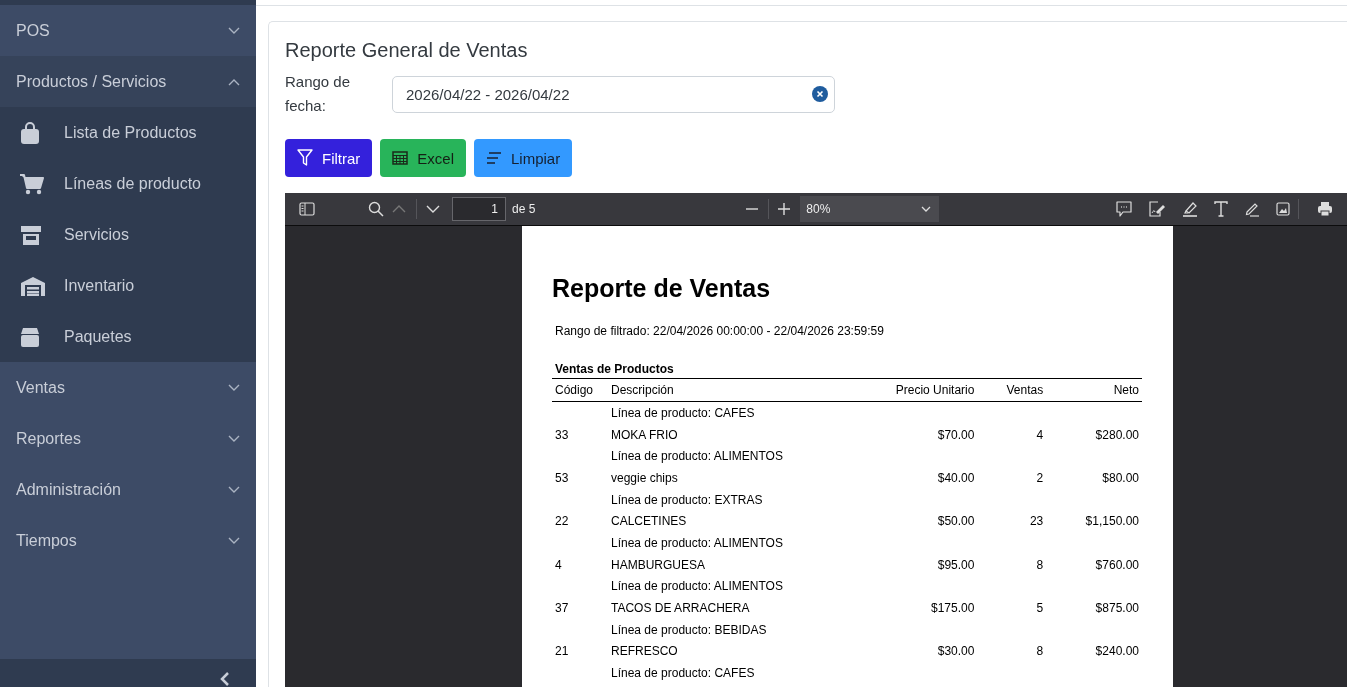  What do you see at coordinates (953, 609) in the screenshot?
I see `table-cell-text: $175.00` at bounding box center [953, 609].